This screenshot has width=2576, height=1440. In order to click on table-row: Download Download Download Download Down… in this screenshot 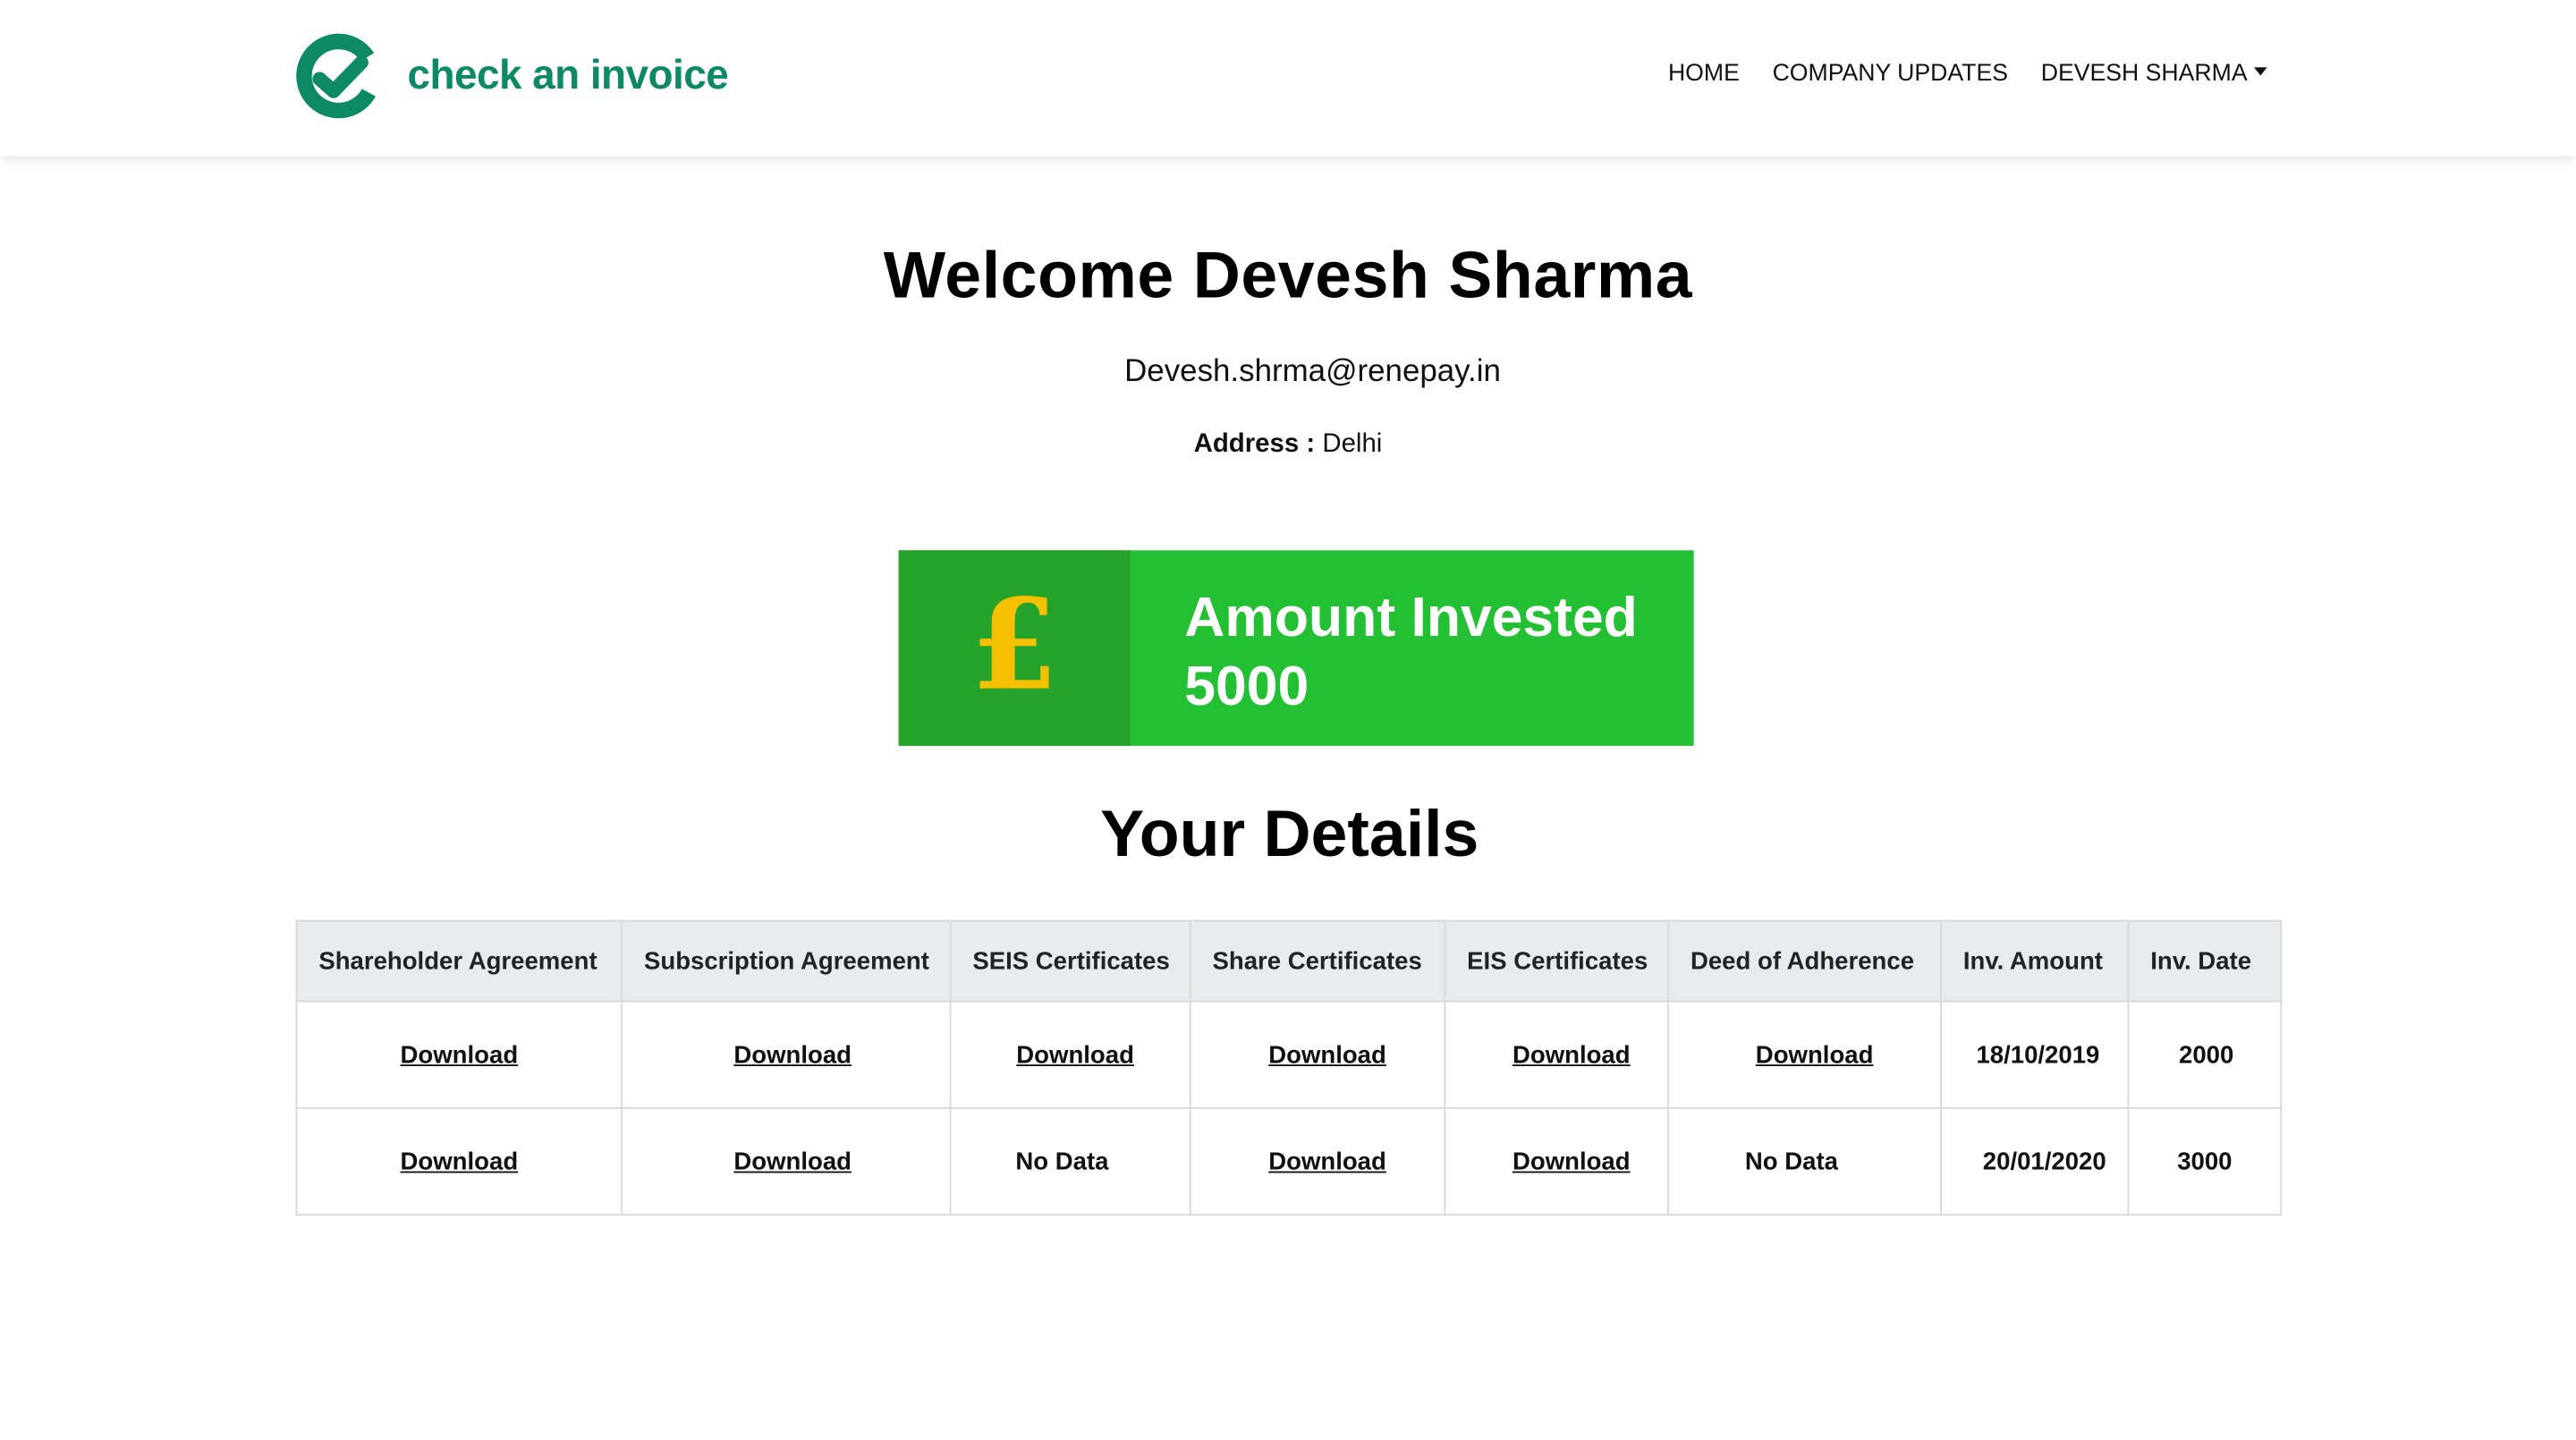, I will do `click(1289, 1054)`.